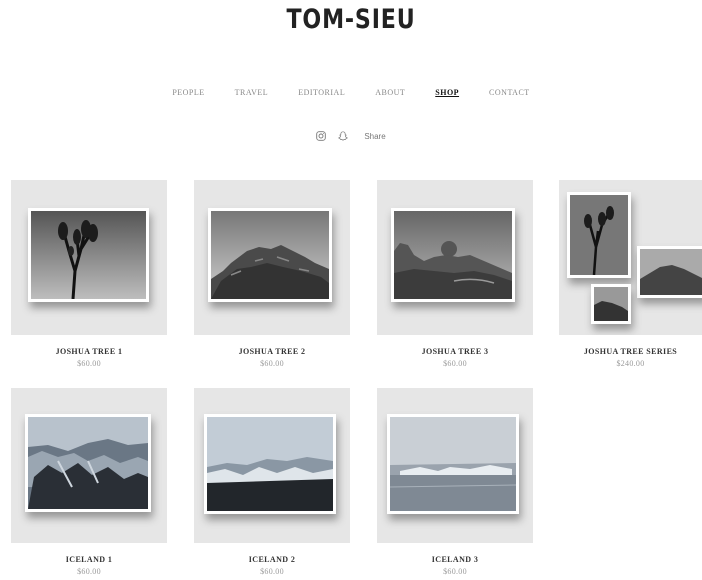 This screenshot has height=580, width=702. What do you see at coordinates (272, 559) in the screenshot?
I see `product-title: ICELAND 2` at bounding box center [272, 559].